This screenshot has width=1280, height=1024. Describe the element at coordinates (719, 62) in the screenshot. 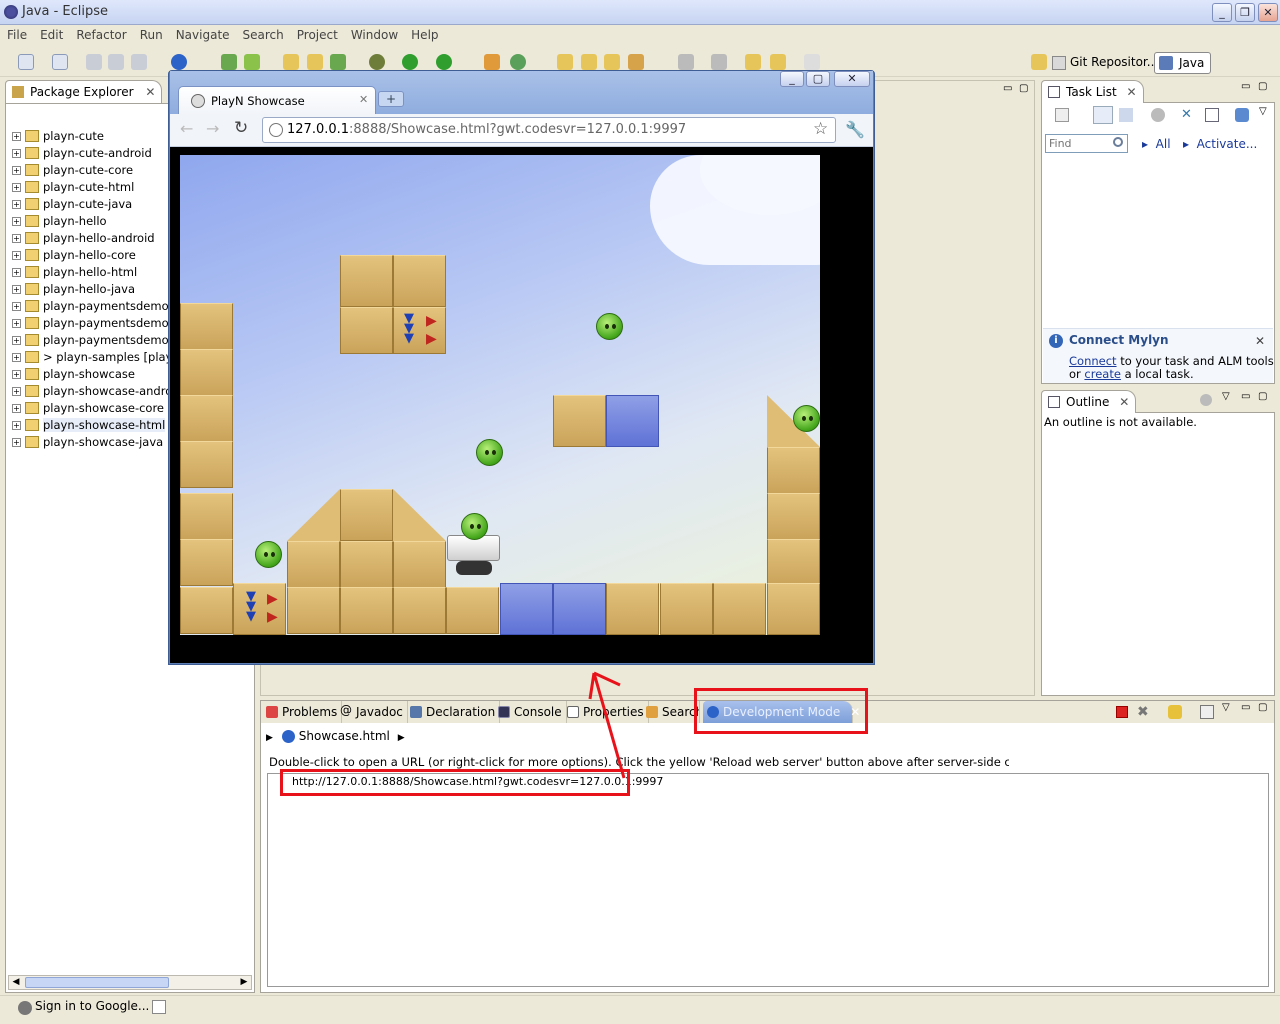

I see `prev-annotation-icon` at that location.